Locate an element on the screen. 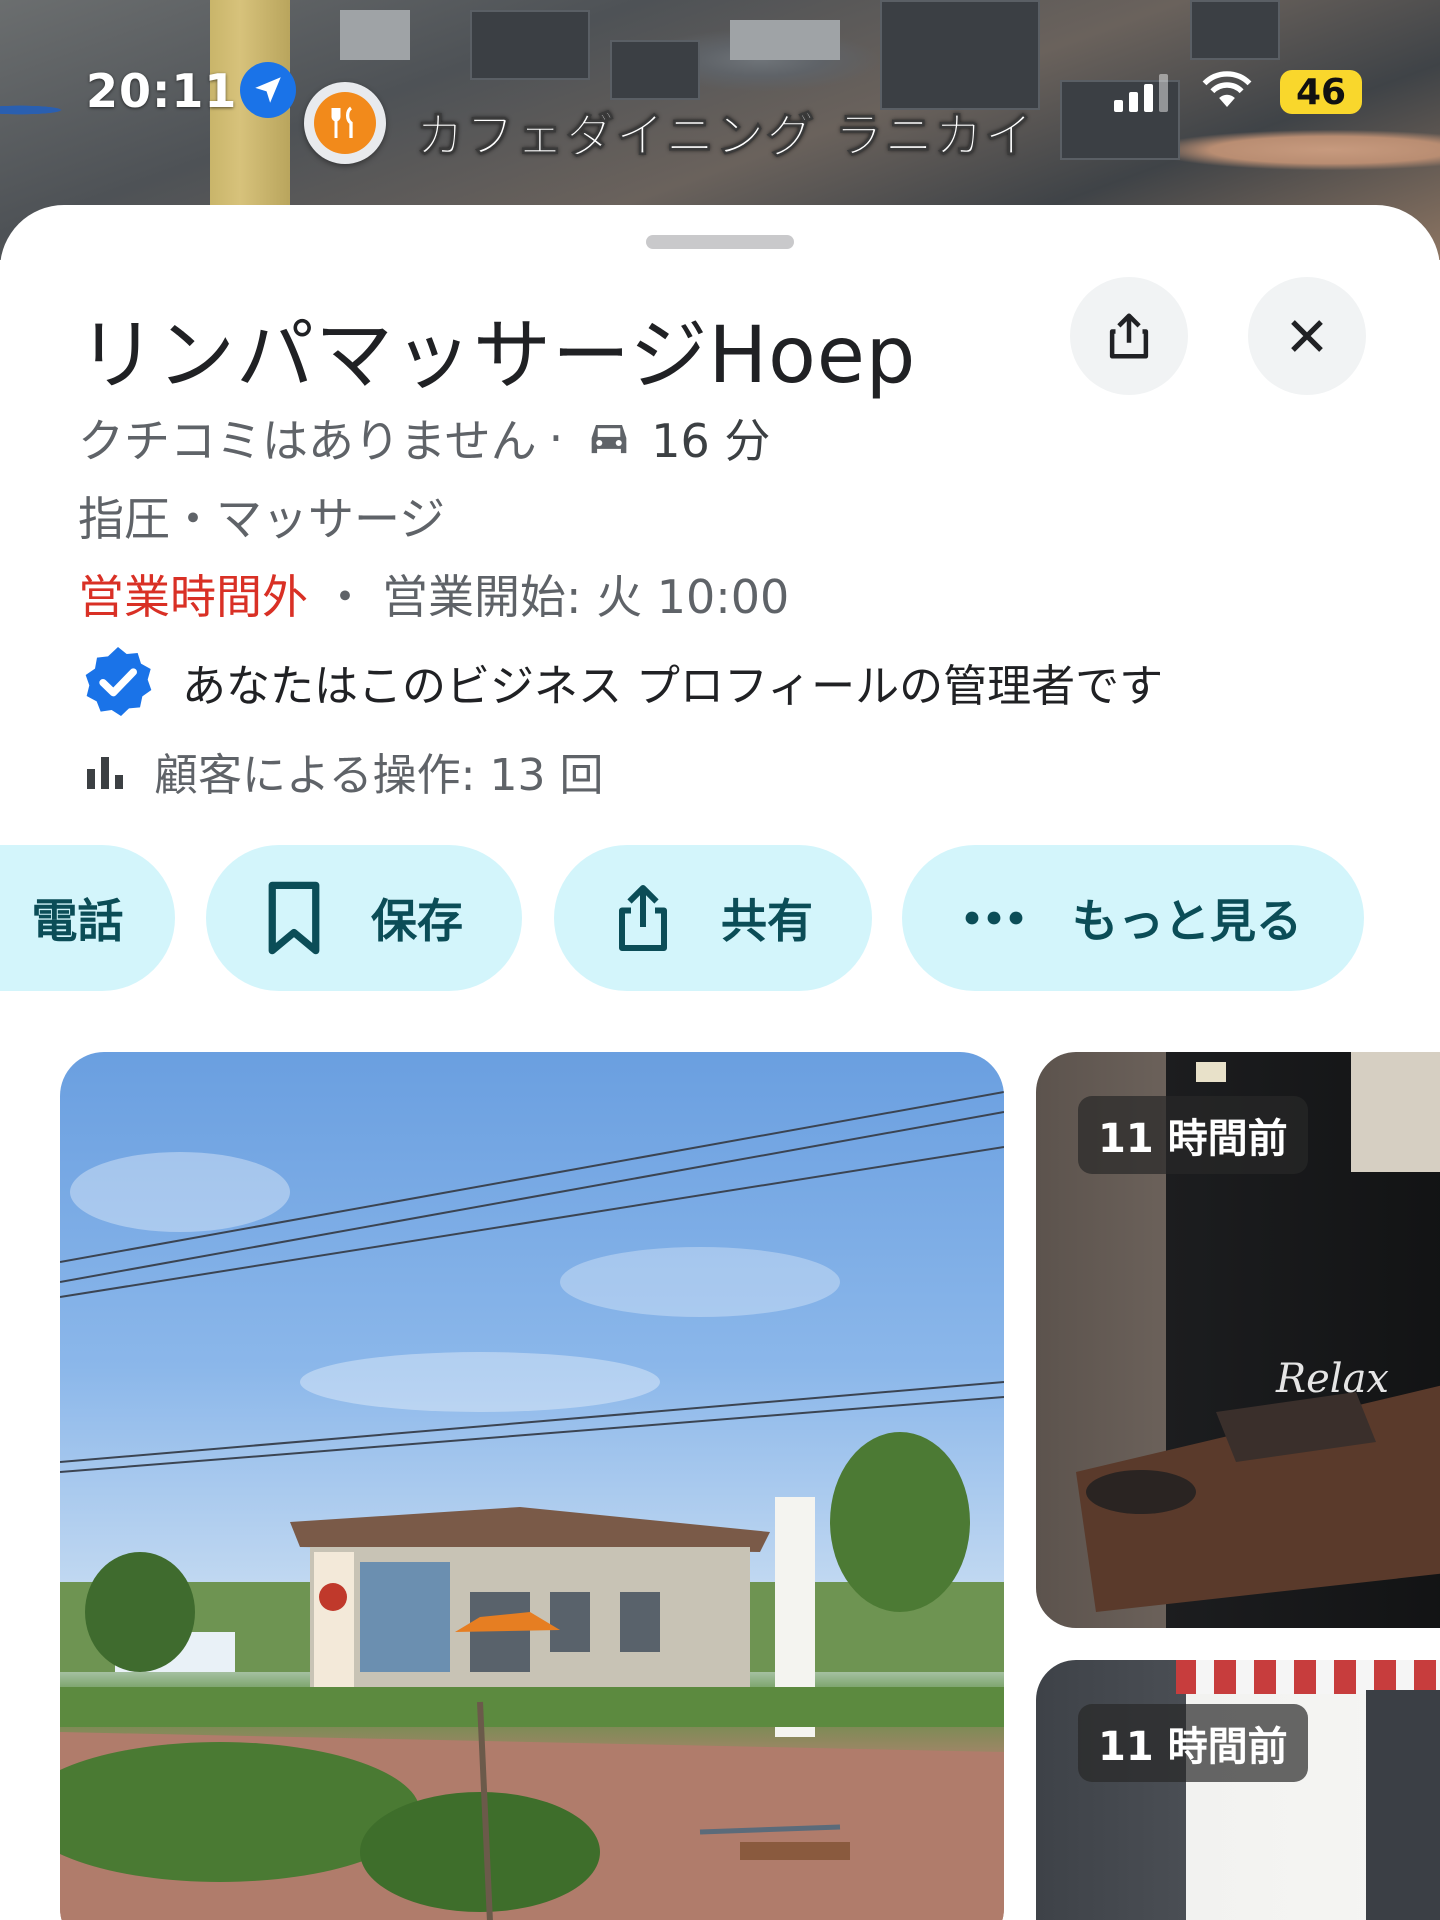 The width and height of the screenshot is (1440, 1920). hours-line: 営業時間外 ・ 営業開始: 火 10:00 is located at coordinates (433, 594).